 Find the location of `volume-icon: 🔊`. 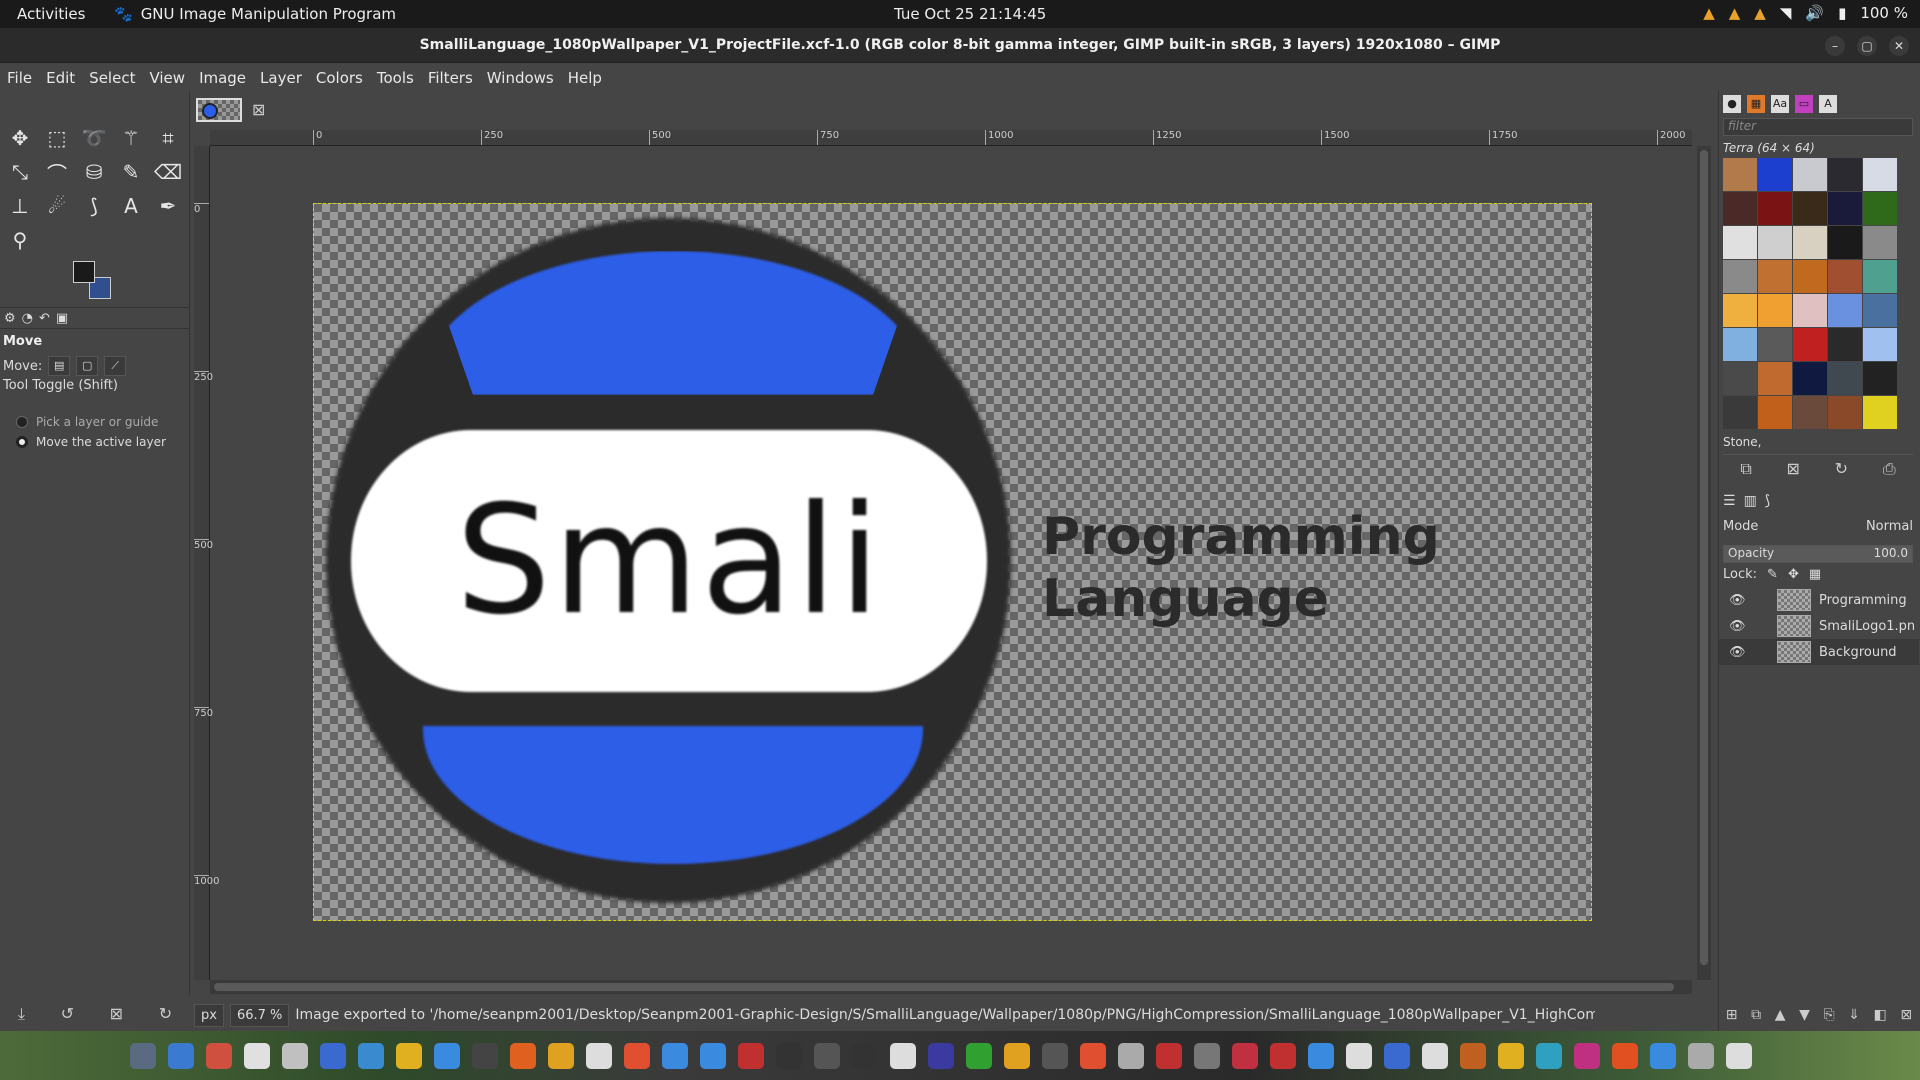

volume-icon: 🔊 is located at coordinates (1814, 13).